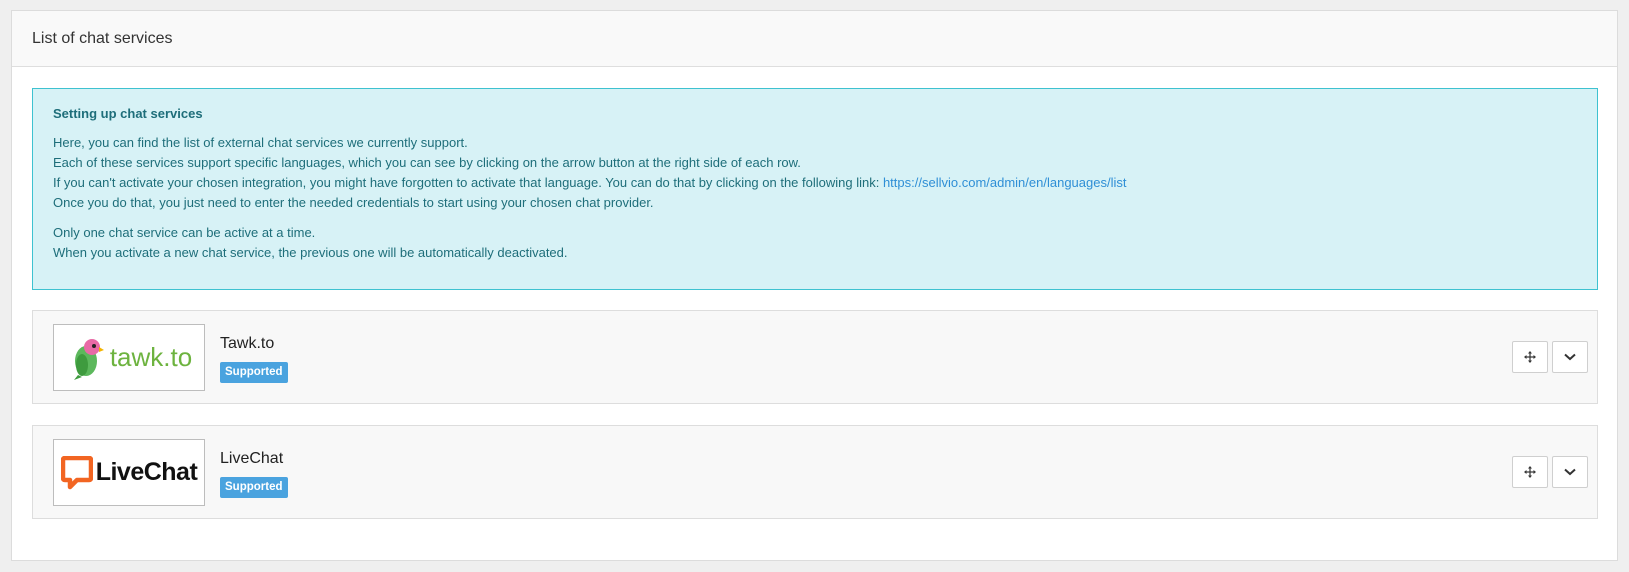  I want to click on livechat-logo: LiveChat, so click(129, 472).